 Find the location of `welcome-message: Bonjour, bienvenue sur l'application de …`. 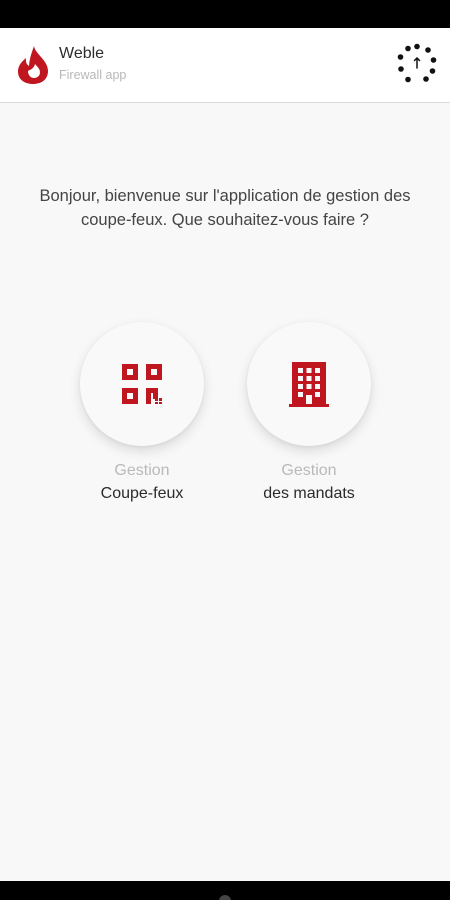

welcome-message: Bonjour, bienvenue sur l'application de … is located at coordinates (225, 208).